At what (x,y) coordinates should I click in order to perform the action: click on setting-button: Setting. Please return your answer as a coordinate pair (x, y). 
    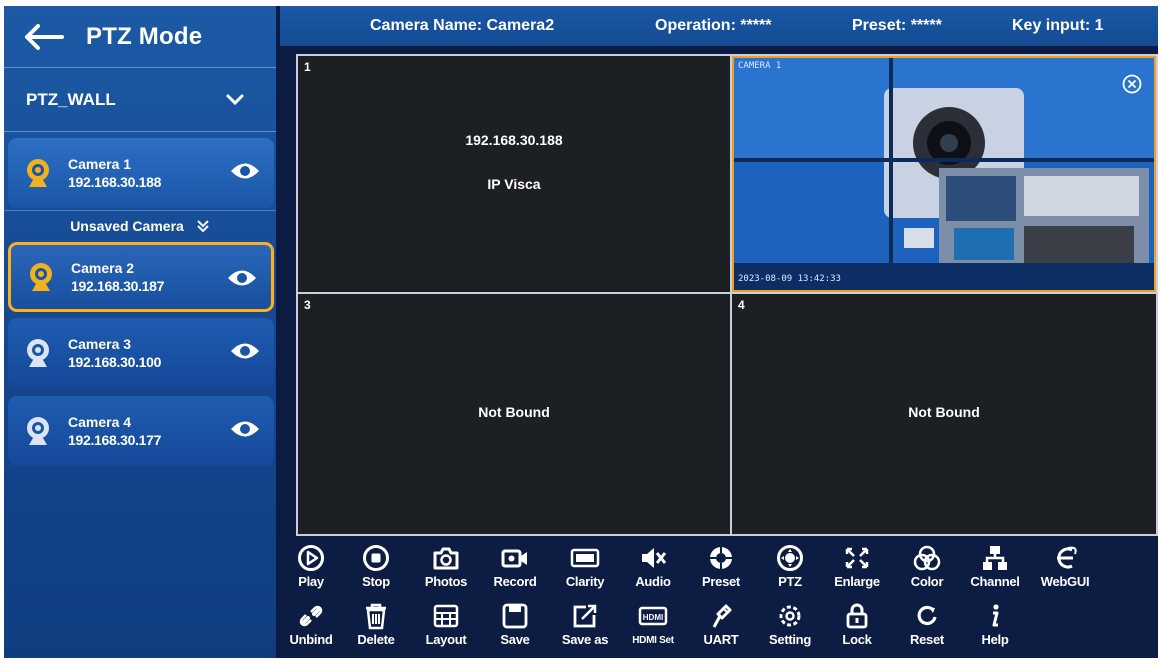
    Looking at the image, I should click on (790, 624).